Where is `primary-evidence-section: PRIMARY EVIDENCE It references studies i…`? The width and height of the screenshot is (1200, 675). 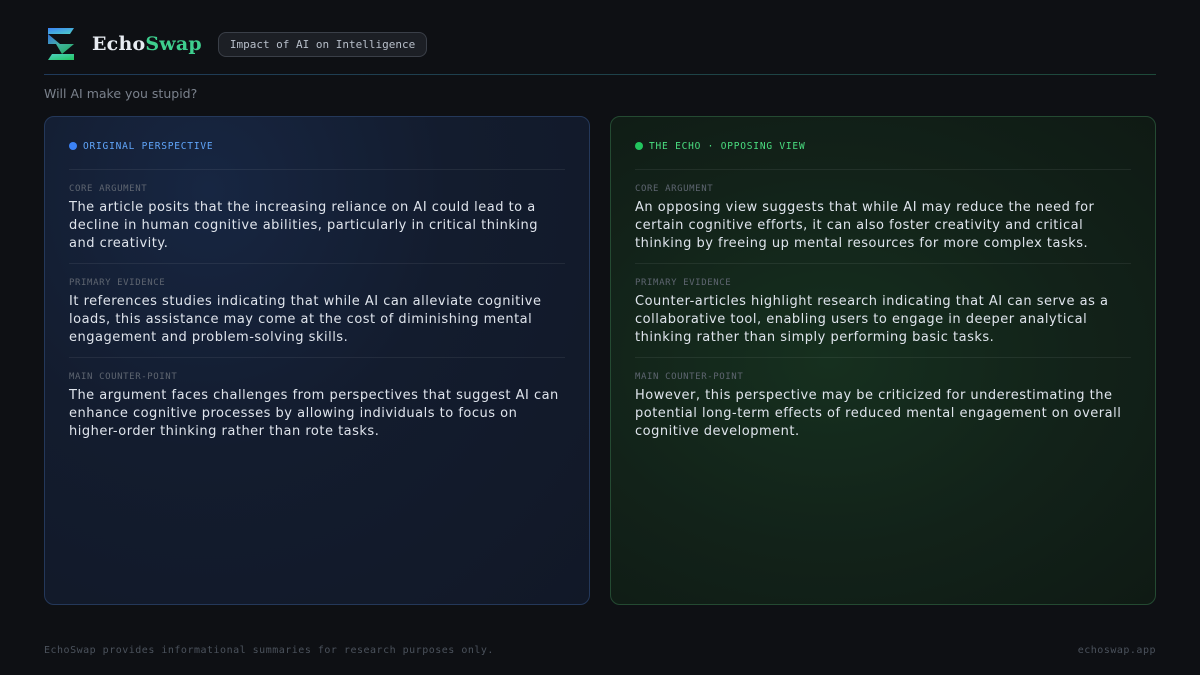
primary-evidence-section: PRIMARY EVIDENCE It references studies i… is located at coordinates (317, 310).